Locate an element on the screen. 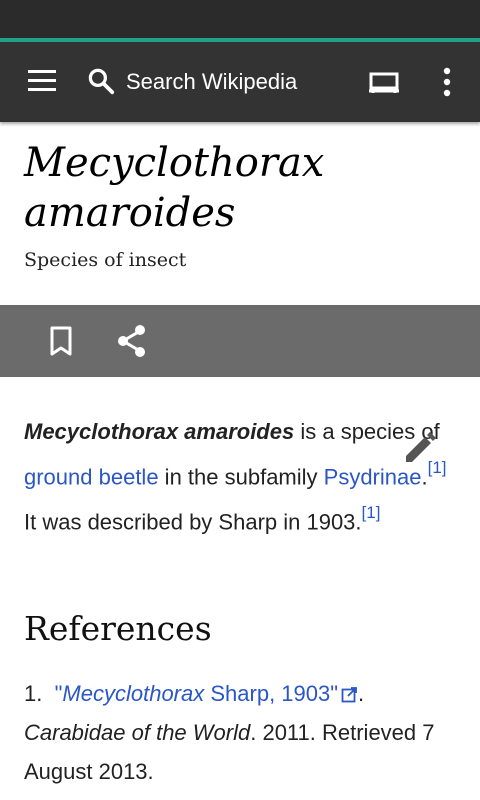  citation-link-2: [1] is located at coordinates (371, 512).